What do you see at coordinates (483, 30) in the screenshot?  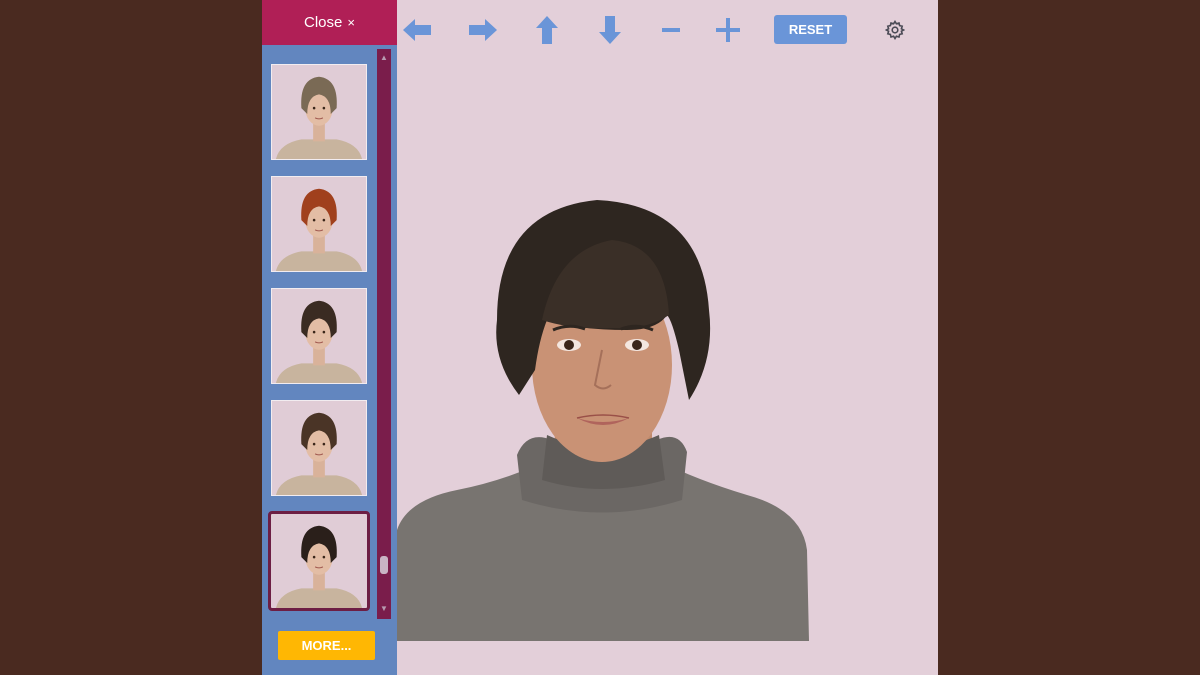 I see `arrow-right-icon` at bounding box center [483, 30].